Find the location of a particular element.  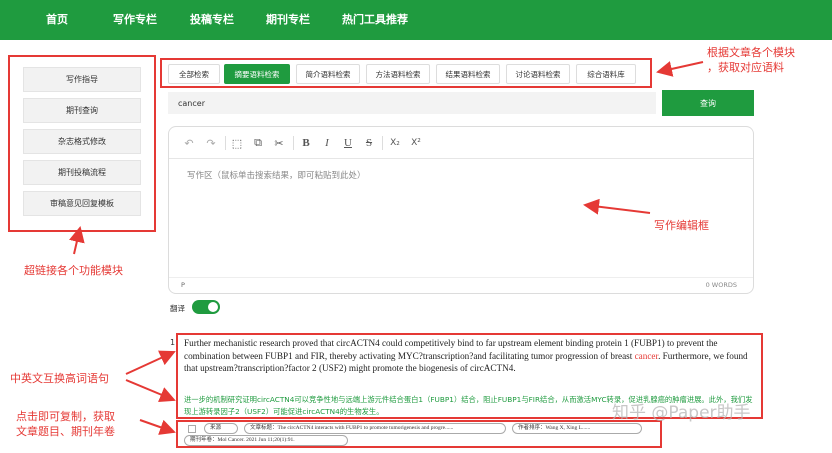

annotation-editor: 写作编辑框 is located at coordinates (681, 225).